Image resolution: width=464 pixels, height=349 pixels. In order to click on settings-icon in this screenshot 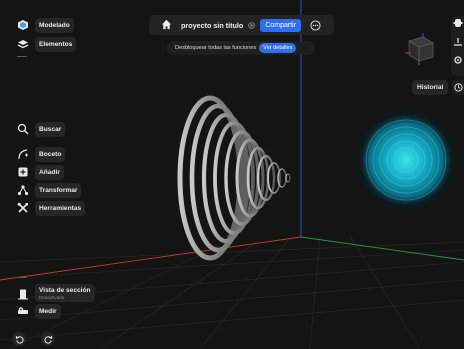, I will do `click(458, 23)`.